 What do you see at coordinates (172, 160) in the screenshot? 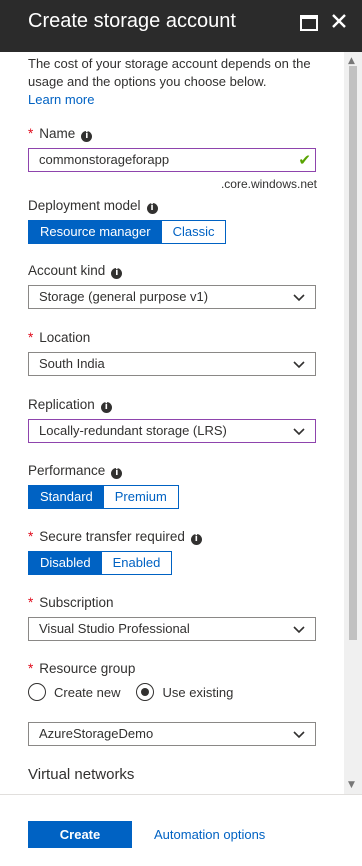
I see `name-input: commonstorageforapp ✔` at bounding box center [172, 160].